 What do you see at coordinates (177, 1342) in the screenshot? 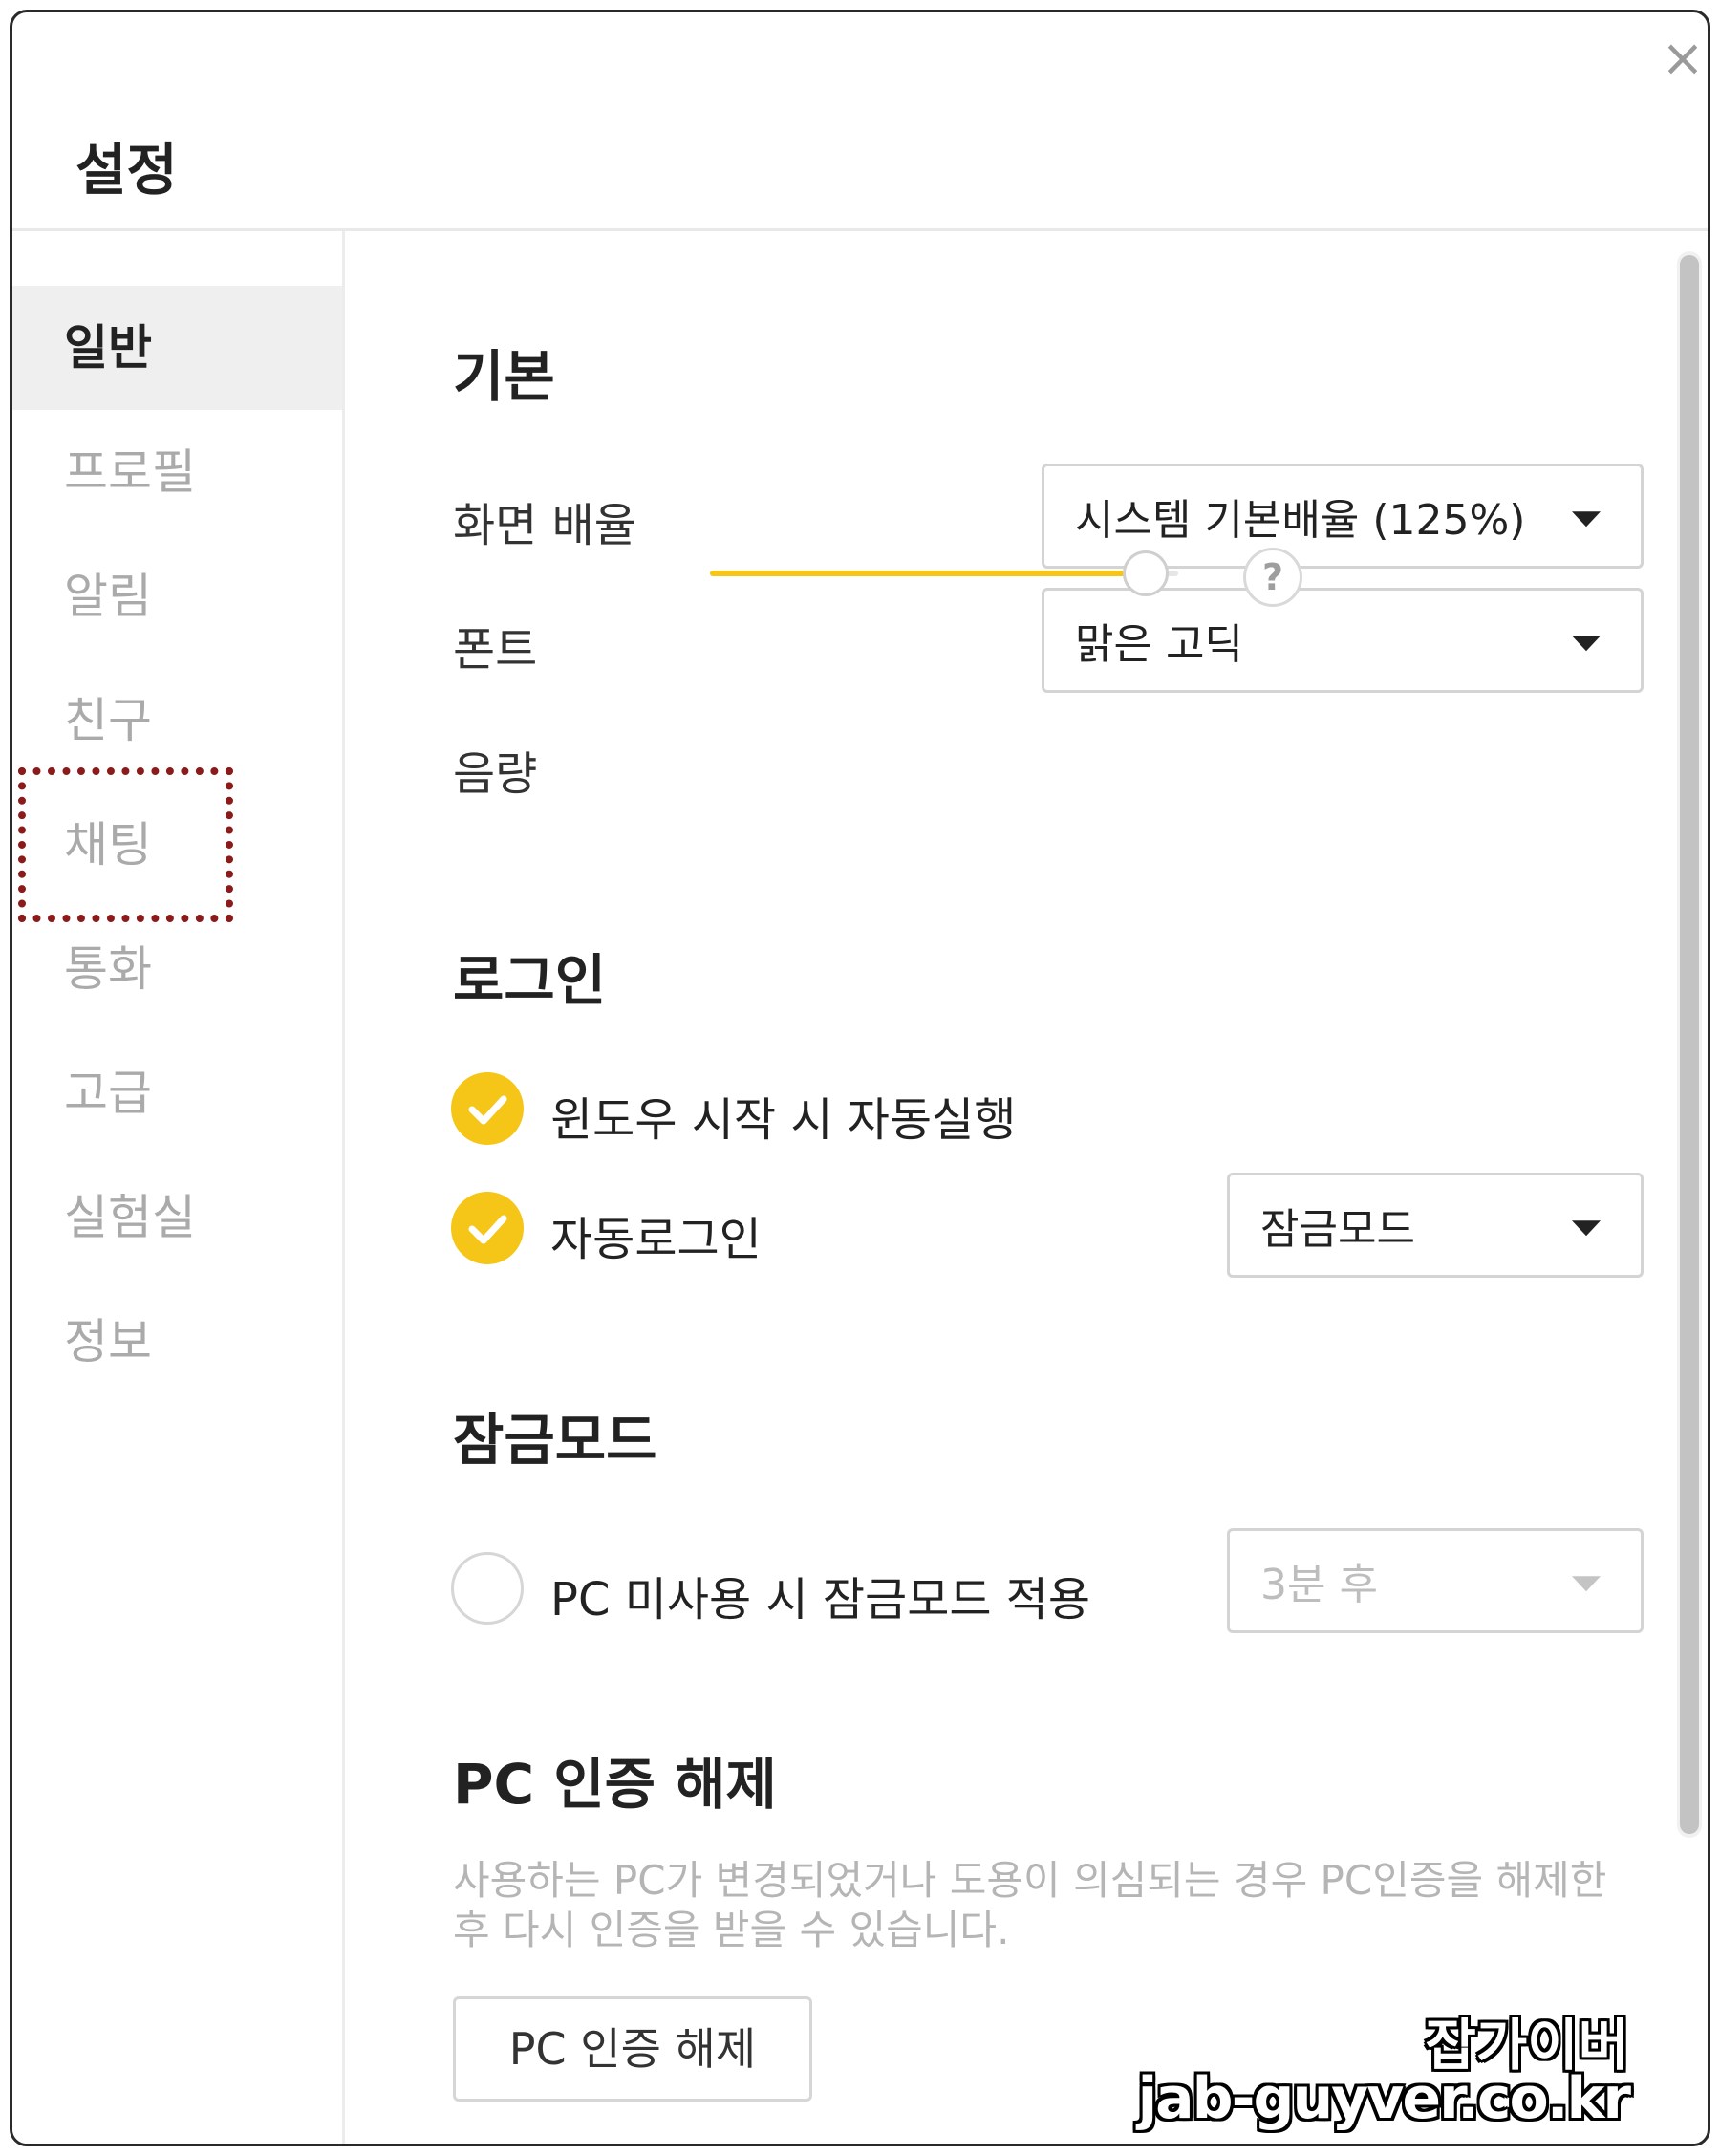
I see `sidebar-item-info: 정보` at bounding box center [177, 1342].